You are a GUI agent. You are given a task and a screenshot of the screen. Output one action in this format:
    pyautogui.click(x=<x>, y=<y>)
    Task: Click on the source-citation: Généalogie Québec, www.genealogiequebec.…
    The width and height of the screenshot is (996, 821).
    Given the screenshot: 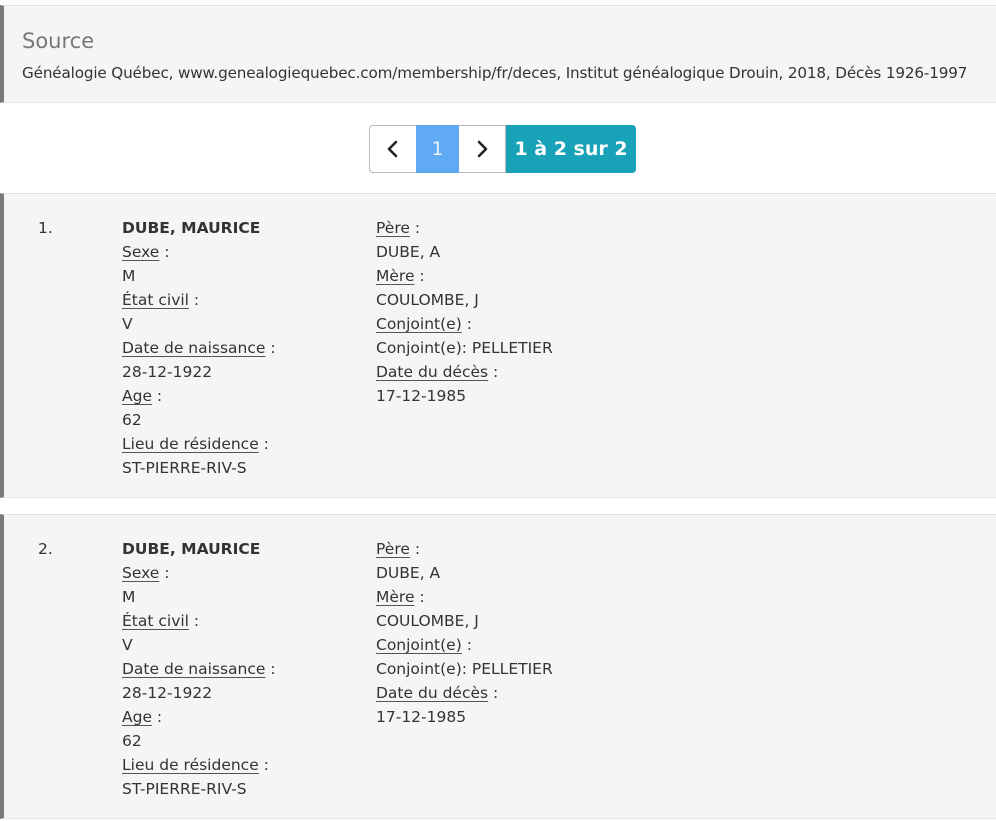 What is the action you would take?
    pyautogui.click(x=495, y=73)
    